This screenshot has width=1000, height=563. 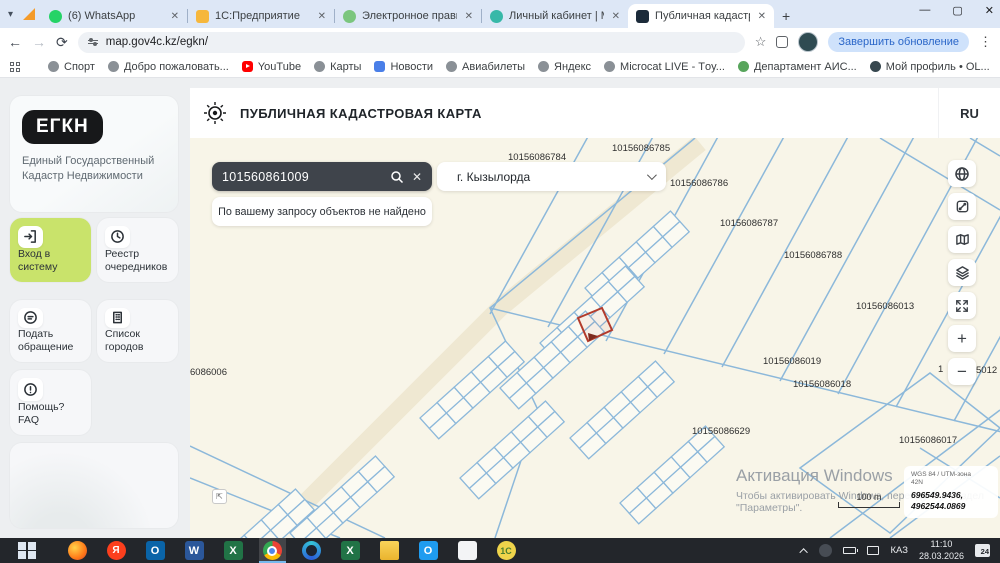 I want to click on language-switcher: RU, so click(x=969, y=113).